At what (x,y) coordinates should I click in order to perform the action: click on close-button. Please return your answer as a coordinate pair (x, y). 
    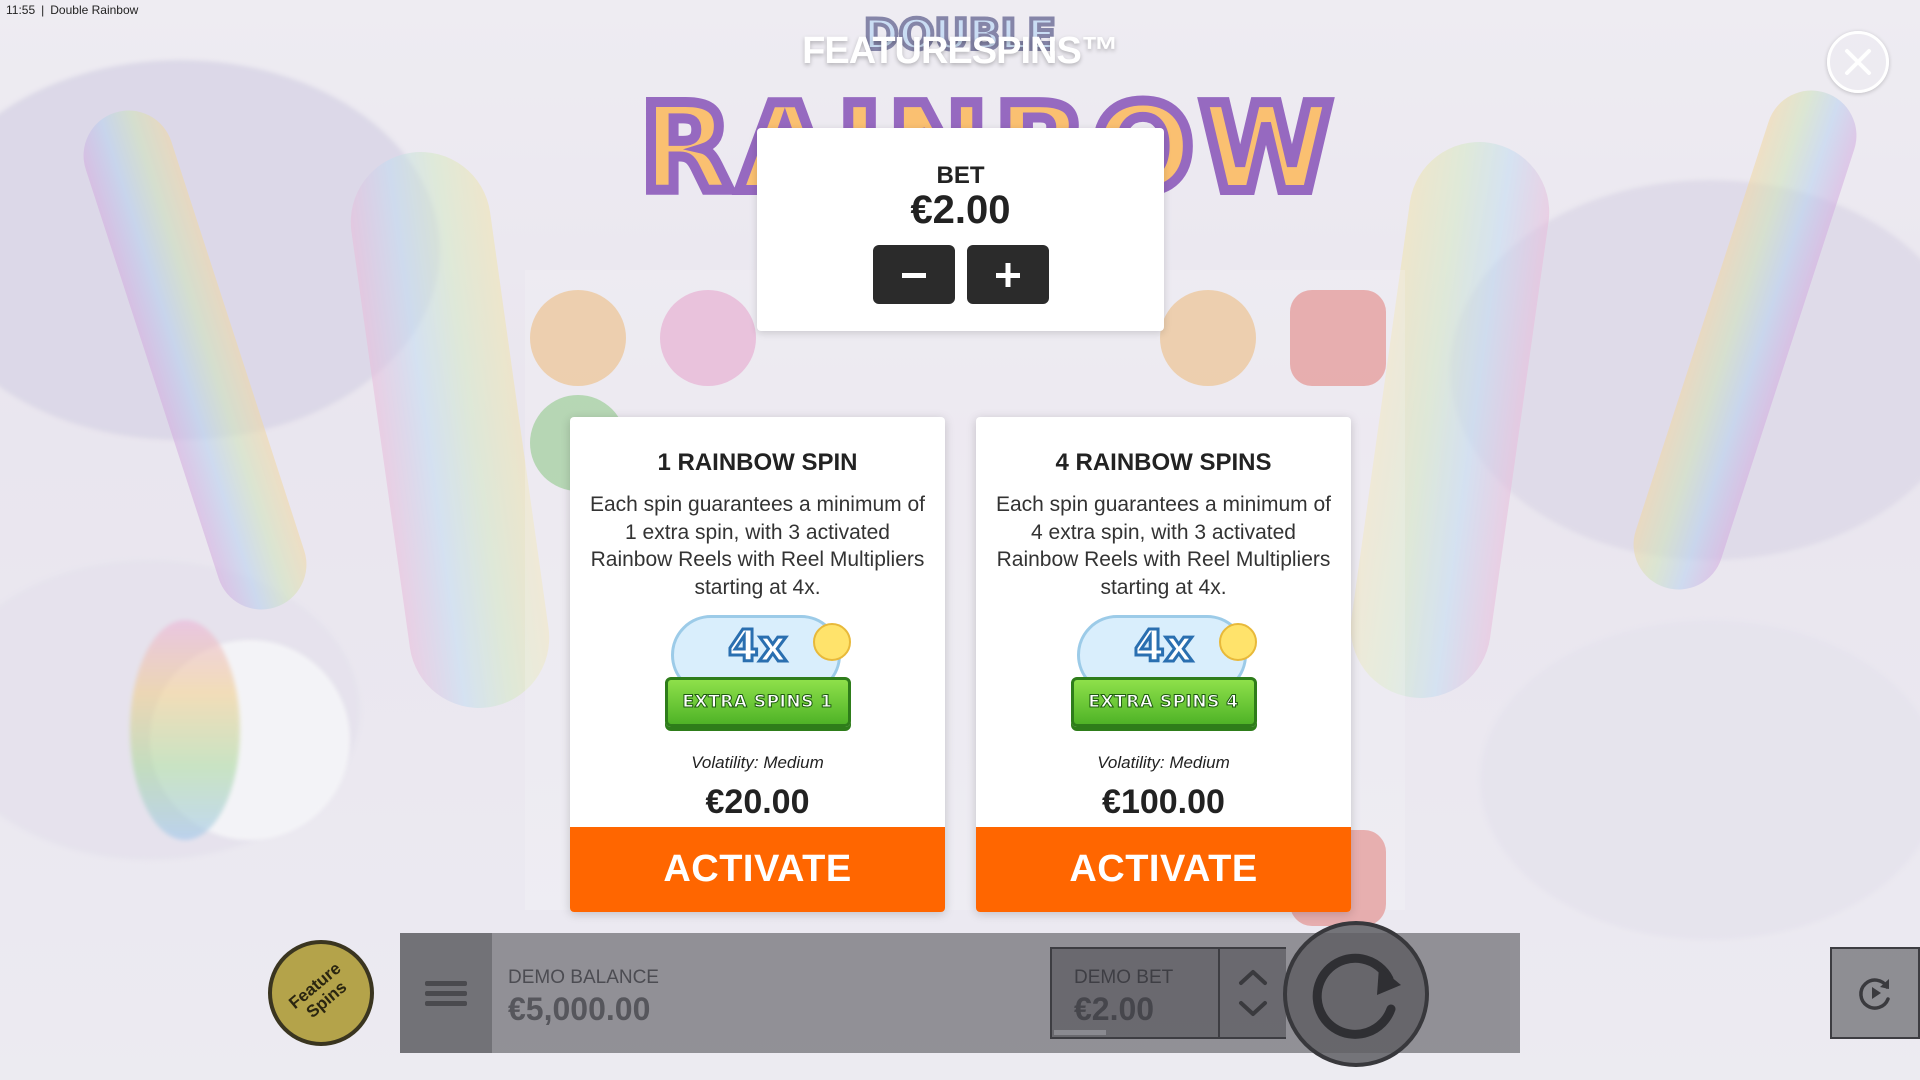
    Looking at the image, I should click on (1858, 62).